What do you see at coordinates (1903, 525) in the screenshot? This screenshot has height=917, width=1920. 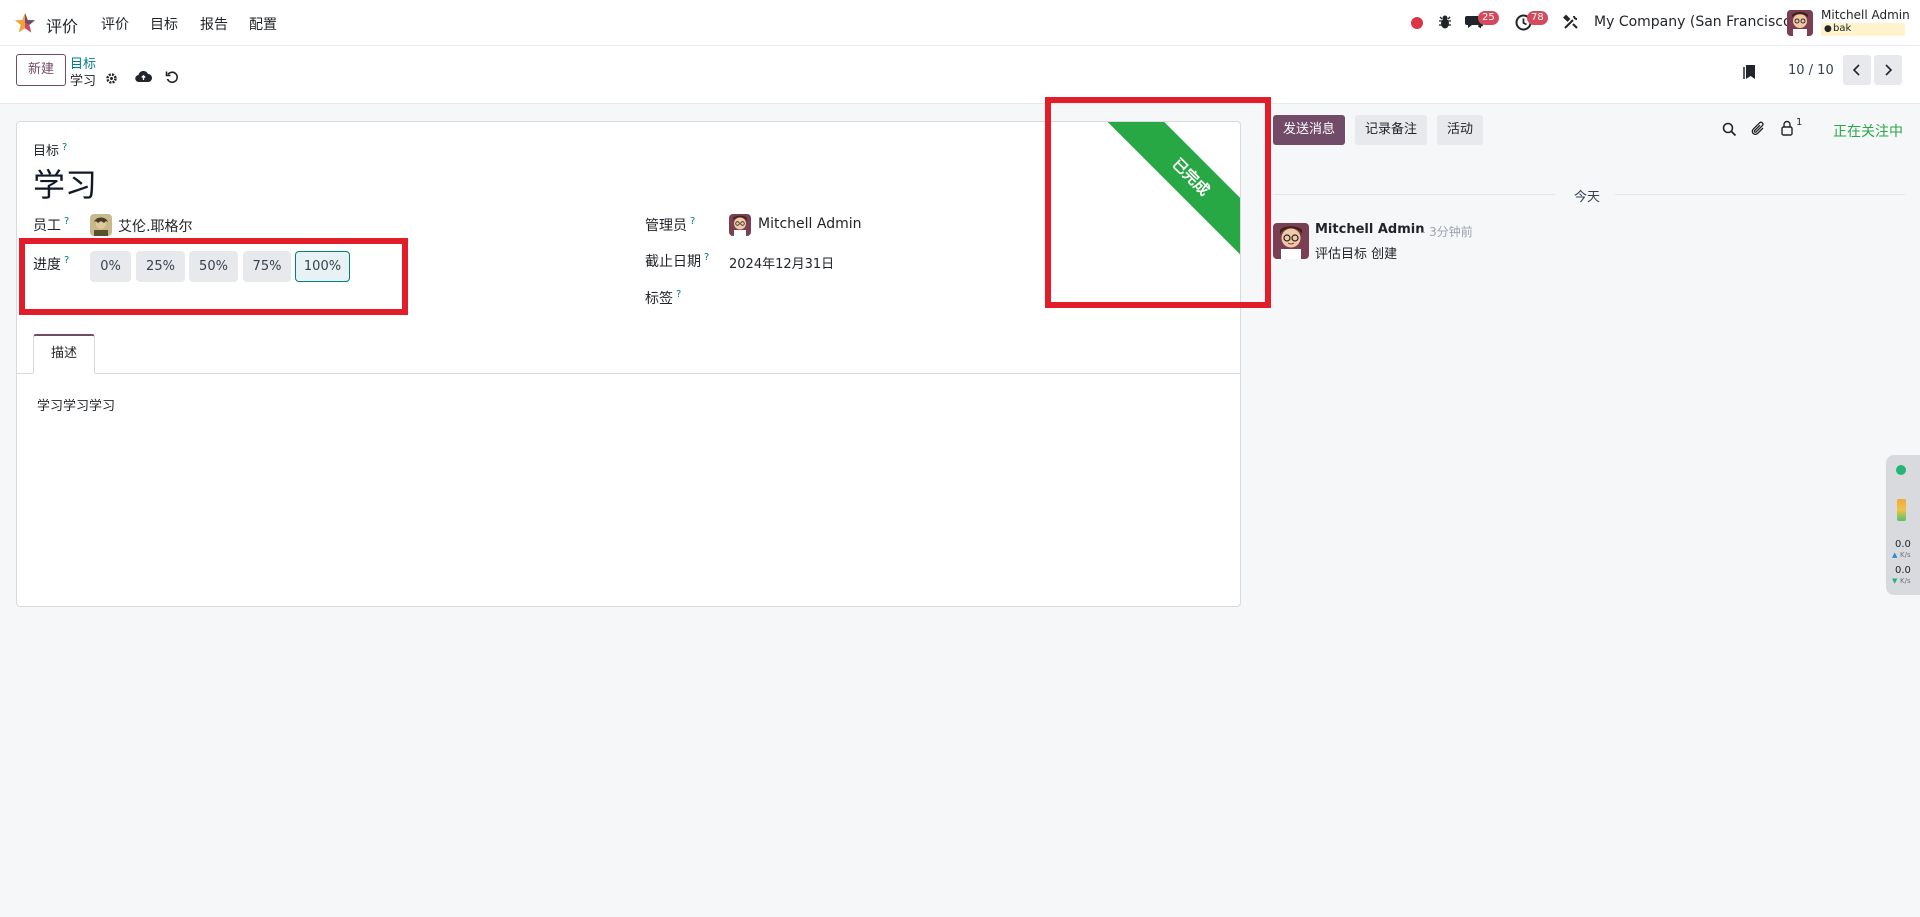 I see `network-speed-widget: 0.0 ▲ K/s 0.0 ▼ K/s` at bounding box center [1903, 525].